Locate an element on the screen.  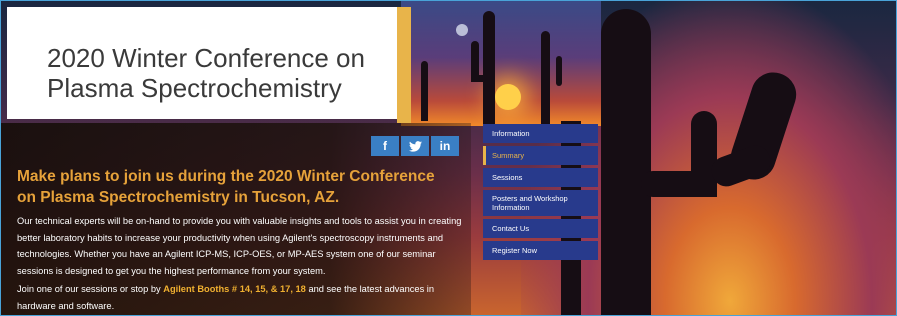
twitter-icon is located at coordinates (415, 146).